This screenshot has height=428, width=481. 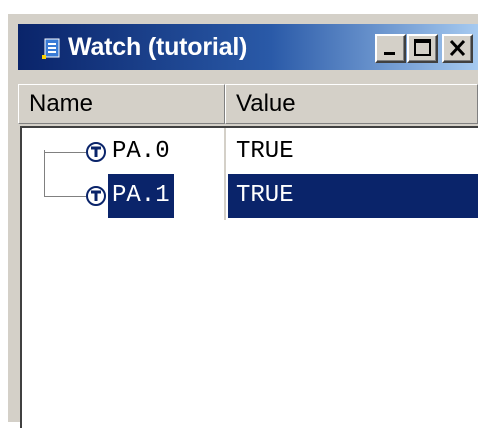 I want to click on maximize-icon, so click(x=422, y=47).